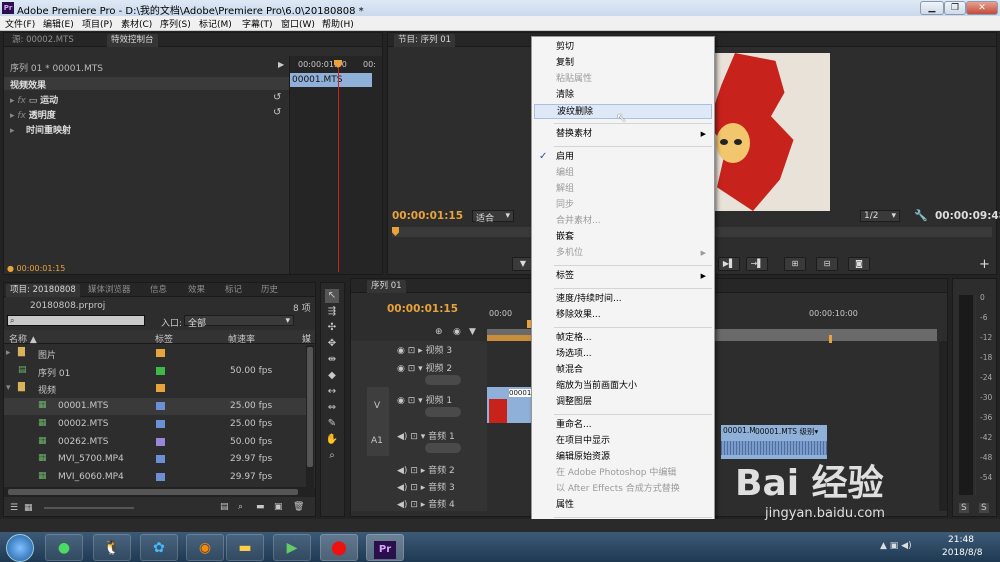 Image resolution: width=1000 pixels, height=562 pixels. I want to click on delete-icon: 🗑, so click(298, 507).